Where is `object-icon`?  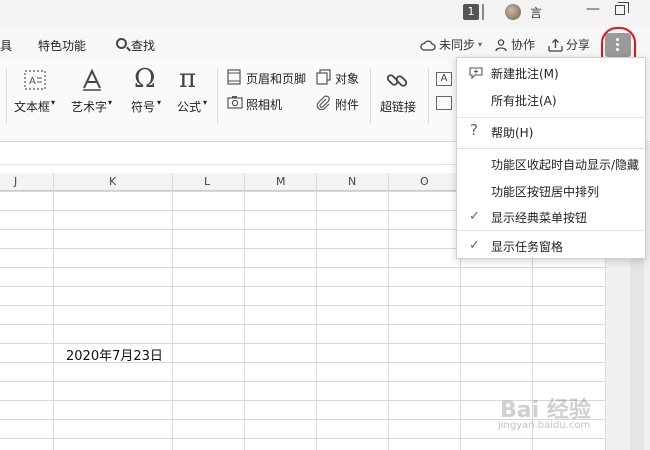
object-icon is located at coordinates (323, 77).